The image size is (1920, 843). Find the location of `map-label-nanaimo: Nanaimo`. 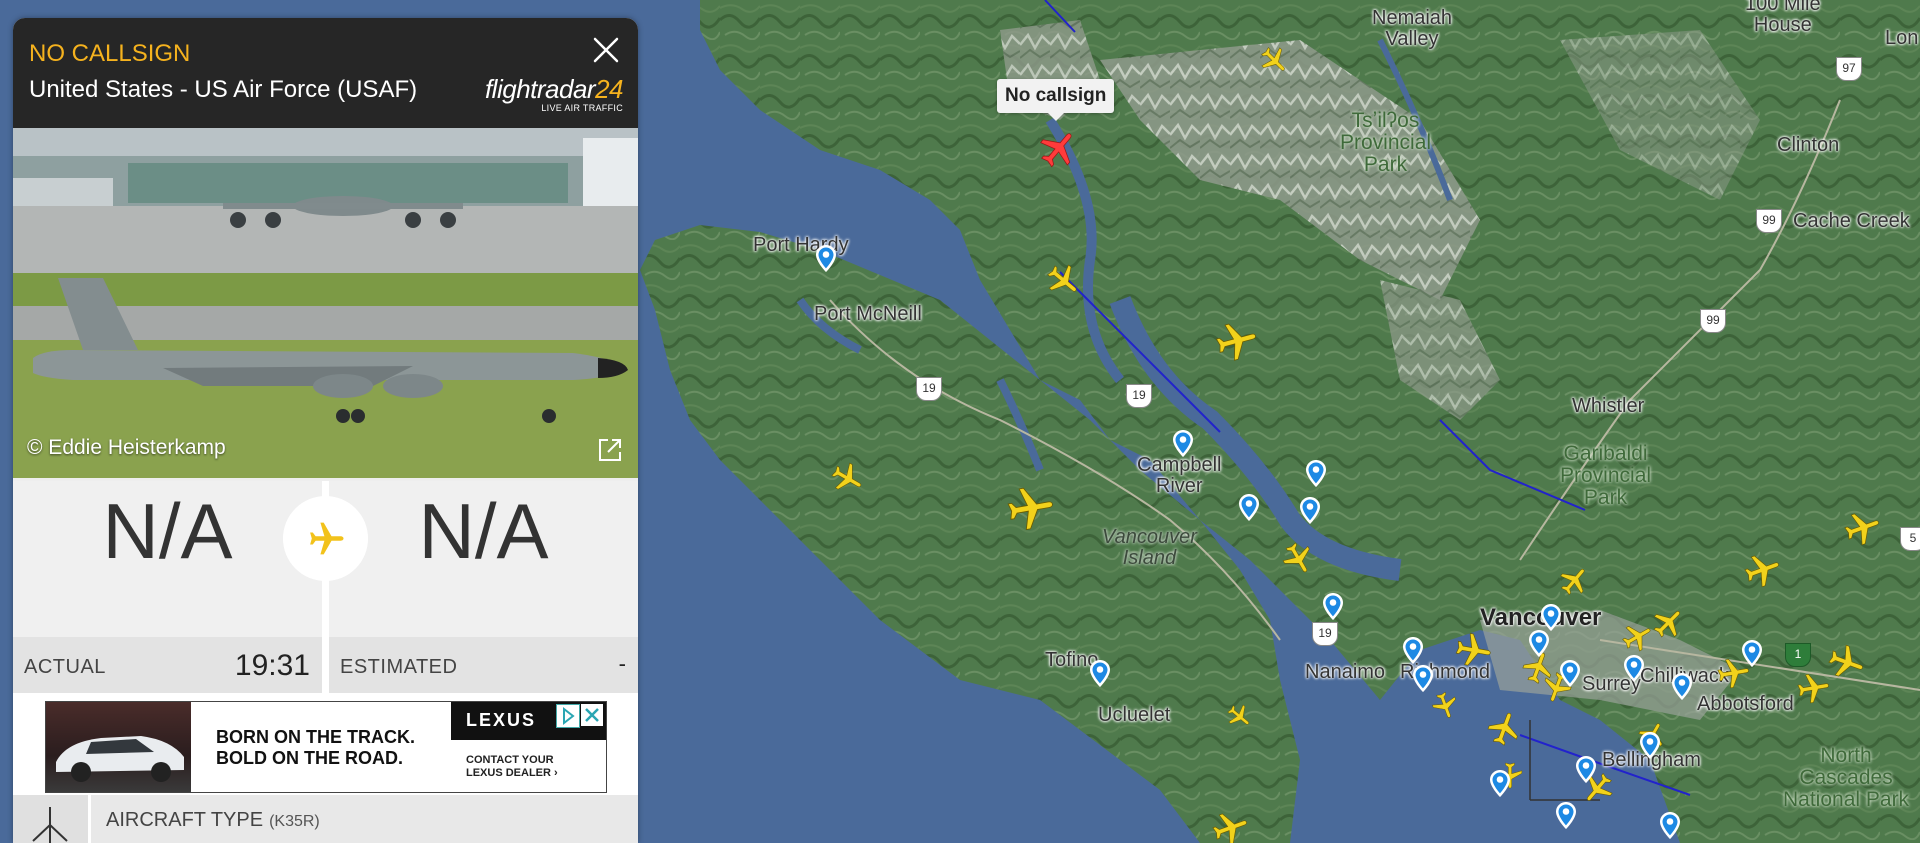

map-label-nanaimo: Nanaimo is located at coordinates (1345, 672).